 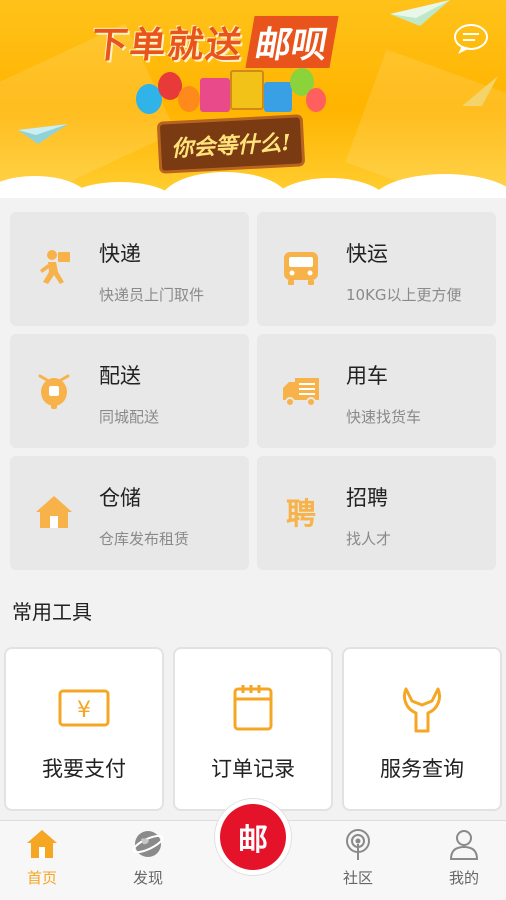 What do you see at coordinates (129, 269) in the screenshot?
I see `service-card-express: 快递 快递员上门取件` at bounding box center [129, 269].